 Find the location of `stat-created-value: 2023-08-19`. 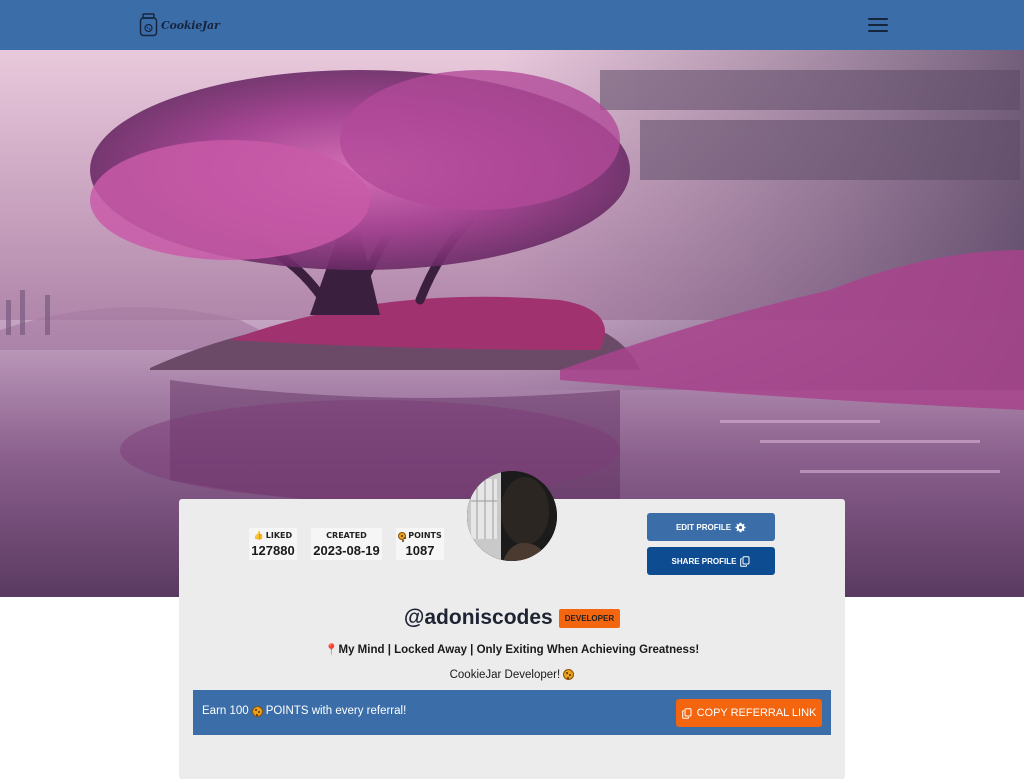

stat-created-value: 2023-08-19 is located at coordinates (346, 550).